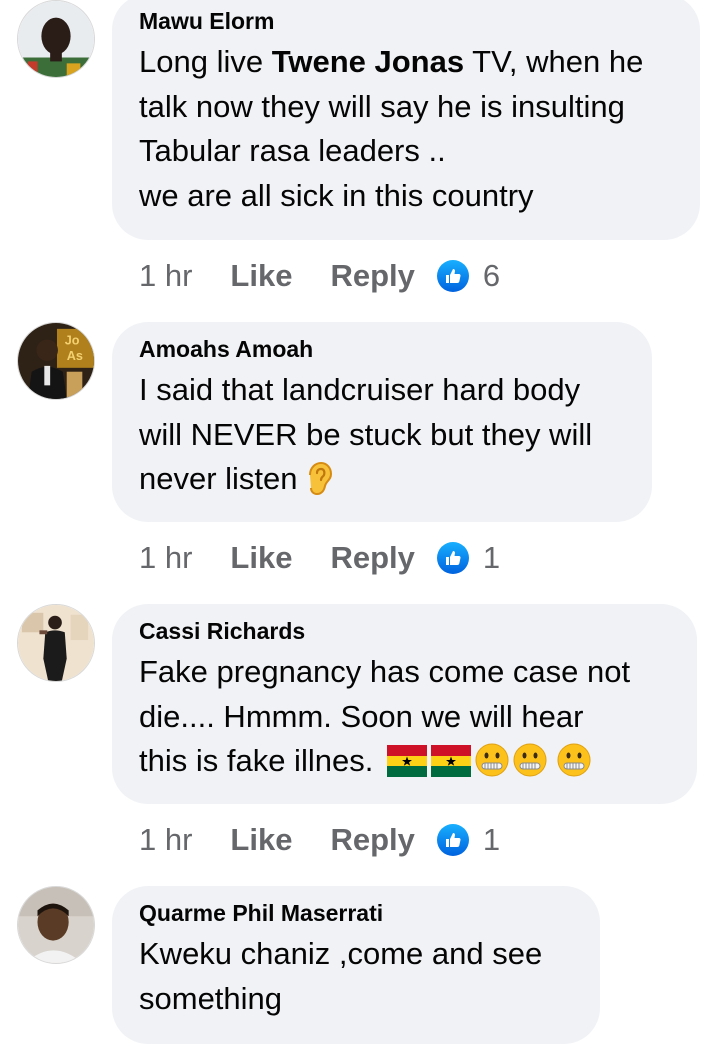 The width and height of the screenshot is (720, 1044). Describe the element at coordinates (361, 716) in the screenshot. I see `comment-line: die.... Hmmm. Soon we will hear` at that location.